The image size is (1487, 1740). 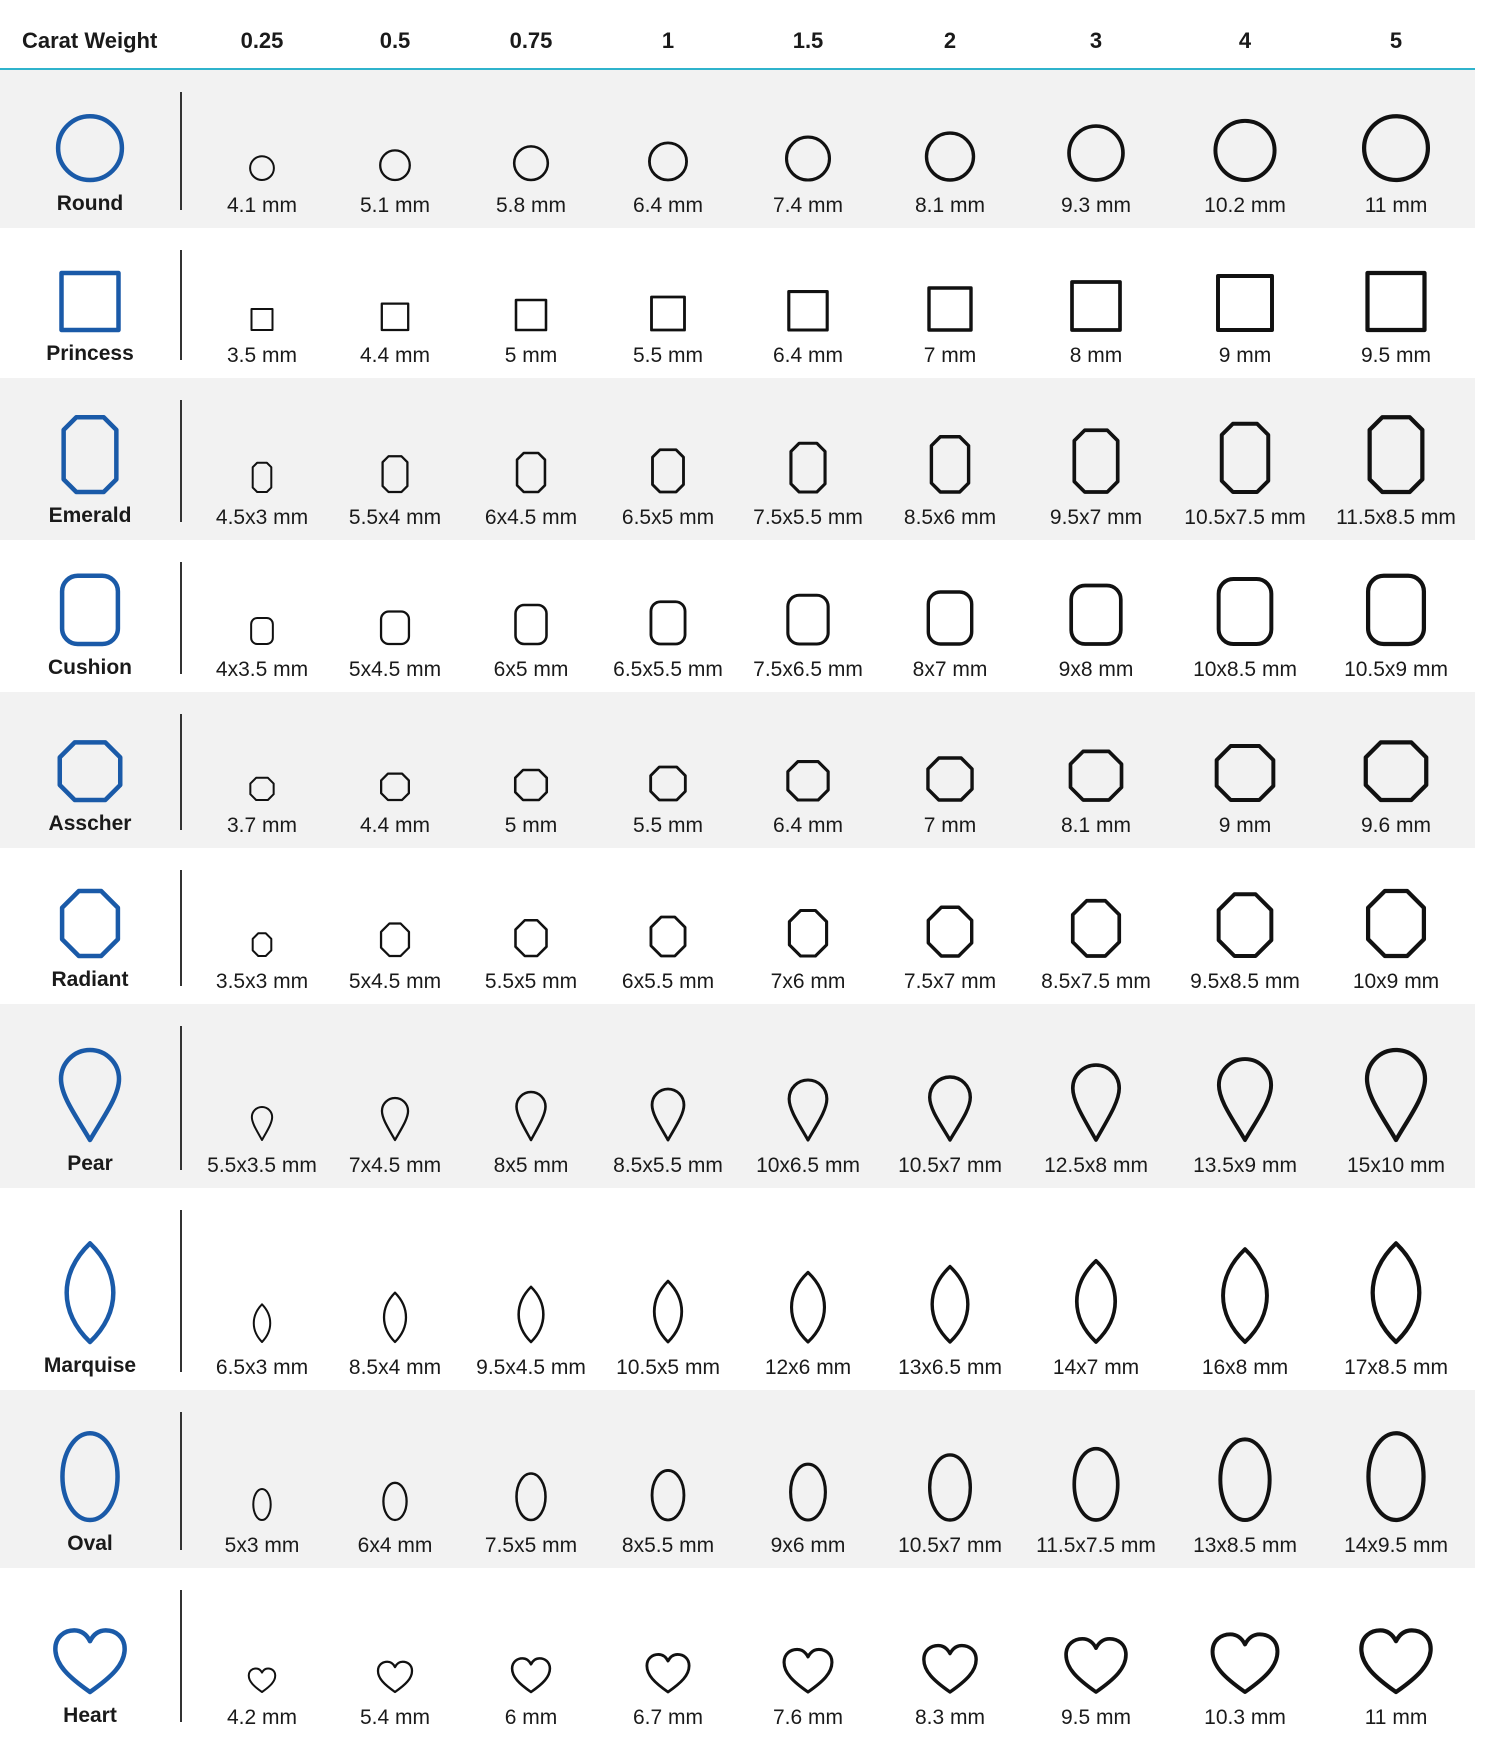 I want to click on size-label: 8.5x5.5 mm, so click(x=668, y=1165).